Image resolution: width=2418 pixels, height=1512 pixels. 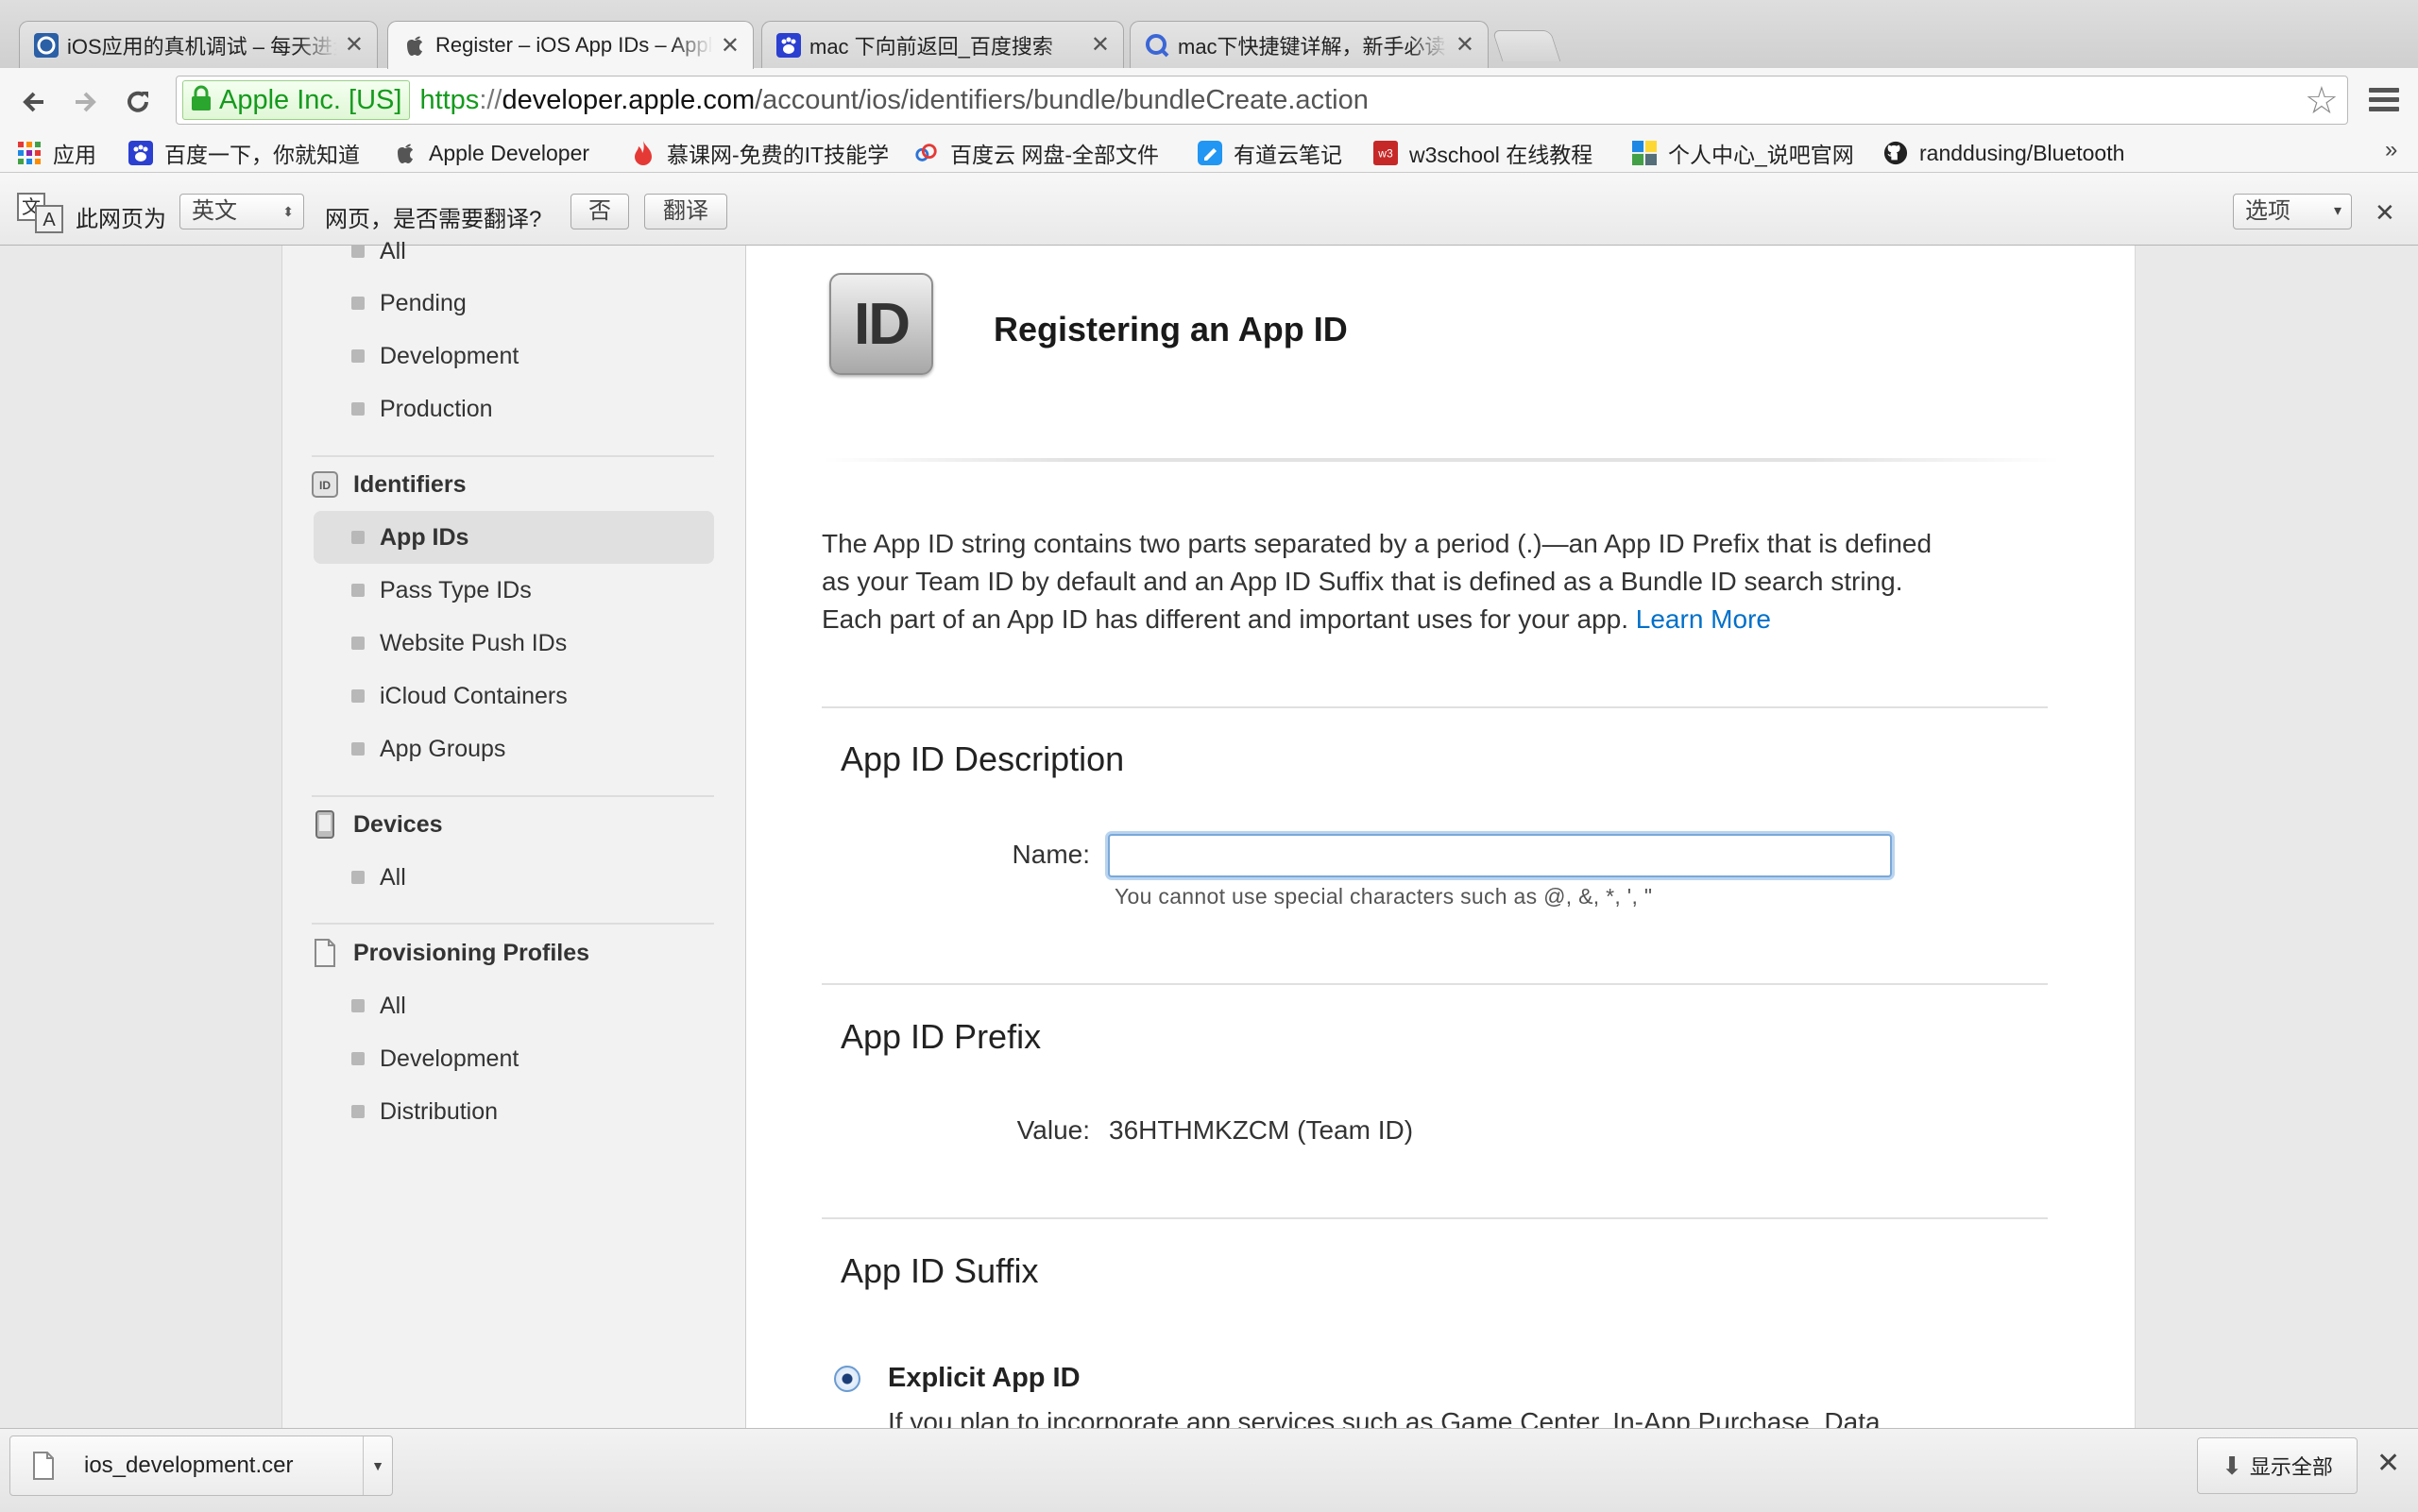 What do you see at coordinates (2291, 1467) in the screenshot?
I see `show-all-label: 显示全部` at bounding box center [2291, 1467].